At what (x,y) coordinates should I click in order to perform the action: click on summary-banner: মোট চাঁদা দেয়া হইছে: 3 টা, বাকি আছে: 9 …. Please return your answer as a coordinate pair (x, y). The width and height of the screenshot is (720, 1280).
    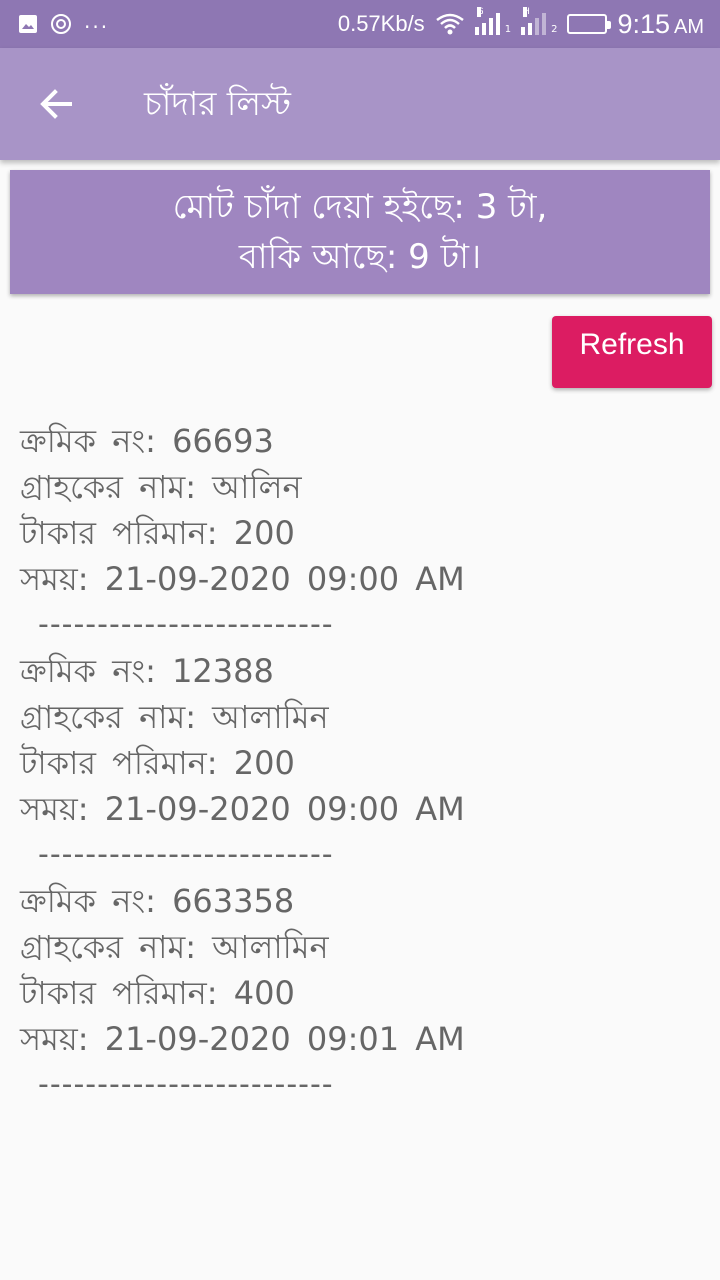
    Looking at the image, I should click on (360, 232).